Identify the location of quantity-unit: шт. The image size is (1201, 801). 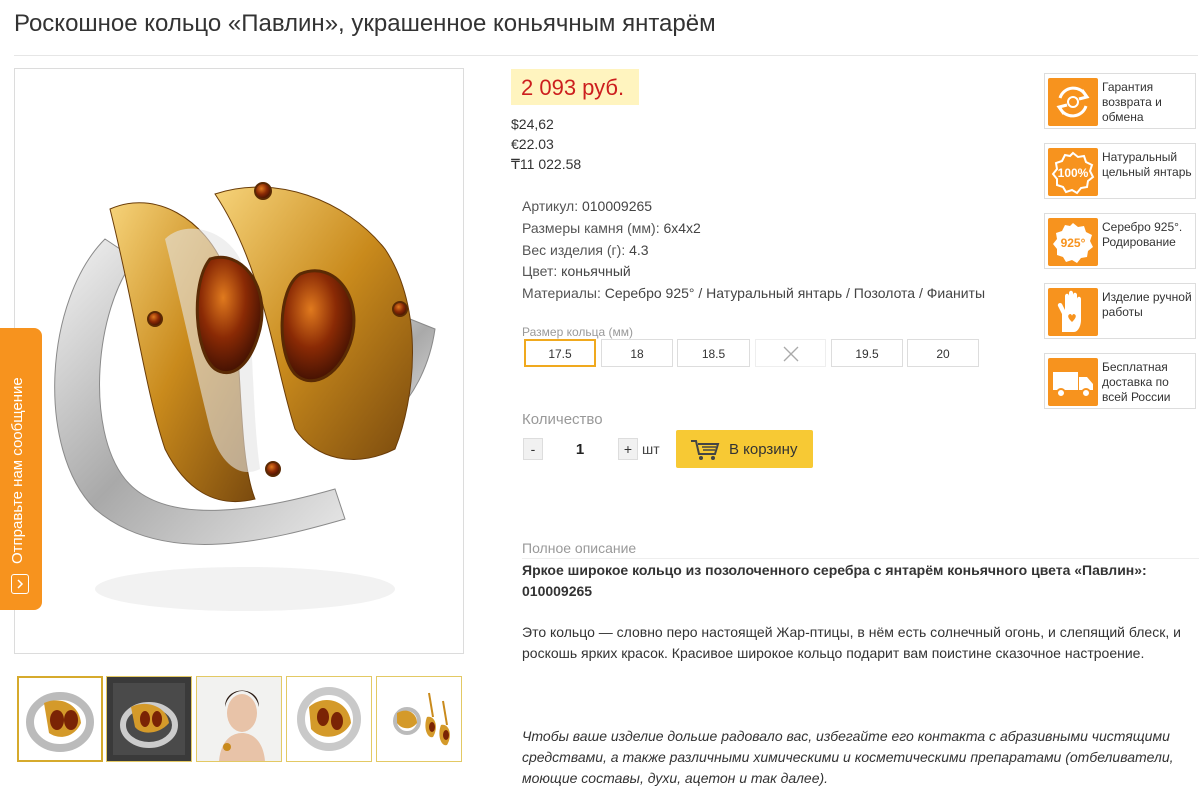
(651, 449).